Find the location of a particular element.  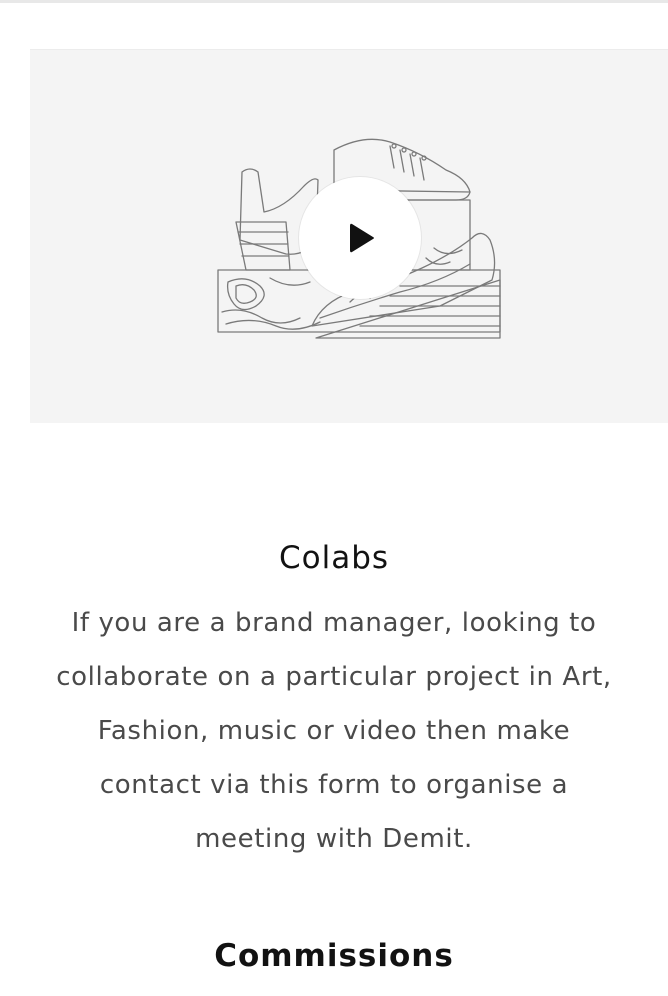

colabs-title: Colabs is located at coordinates (334, 558).